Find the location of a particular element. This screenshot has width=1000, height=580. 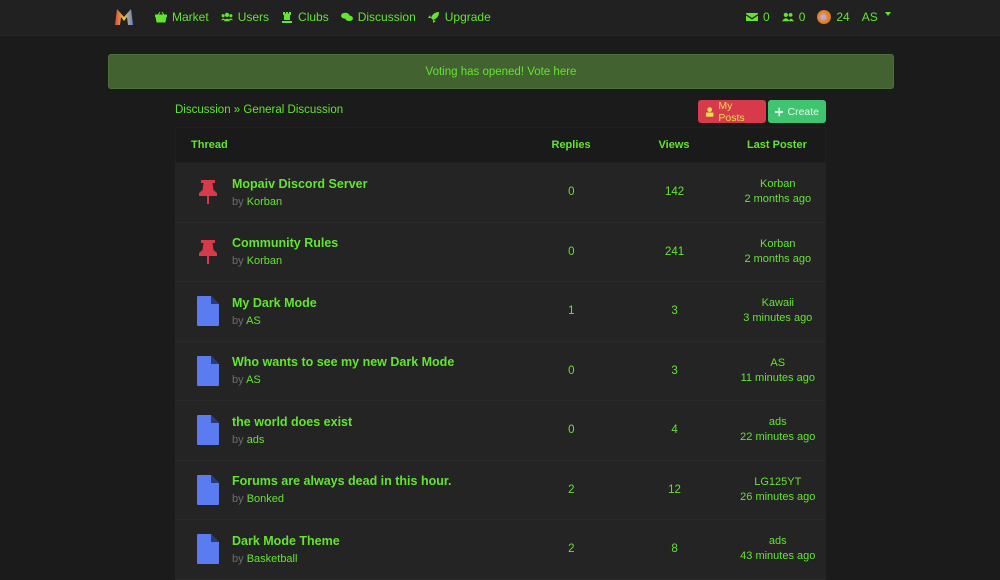

coins-display: 24 is located at coordinates (833, 16).